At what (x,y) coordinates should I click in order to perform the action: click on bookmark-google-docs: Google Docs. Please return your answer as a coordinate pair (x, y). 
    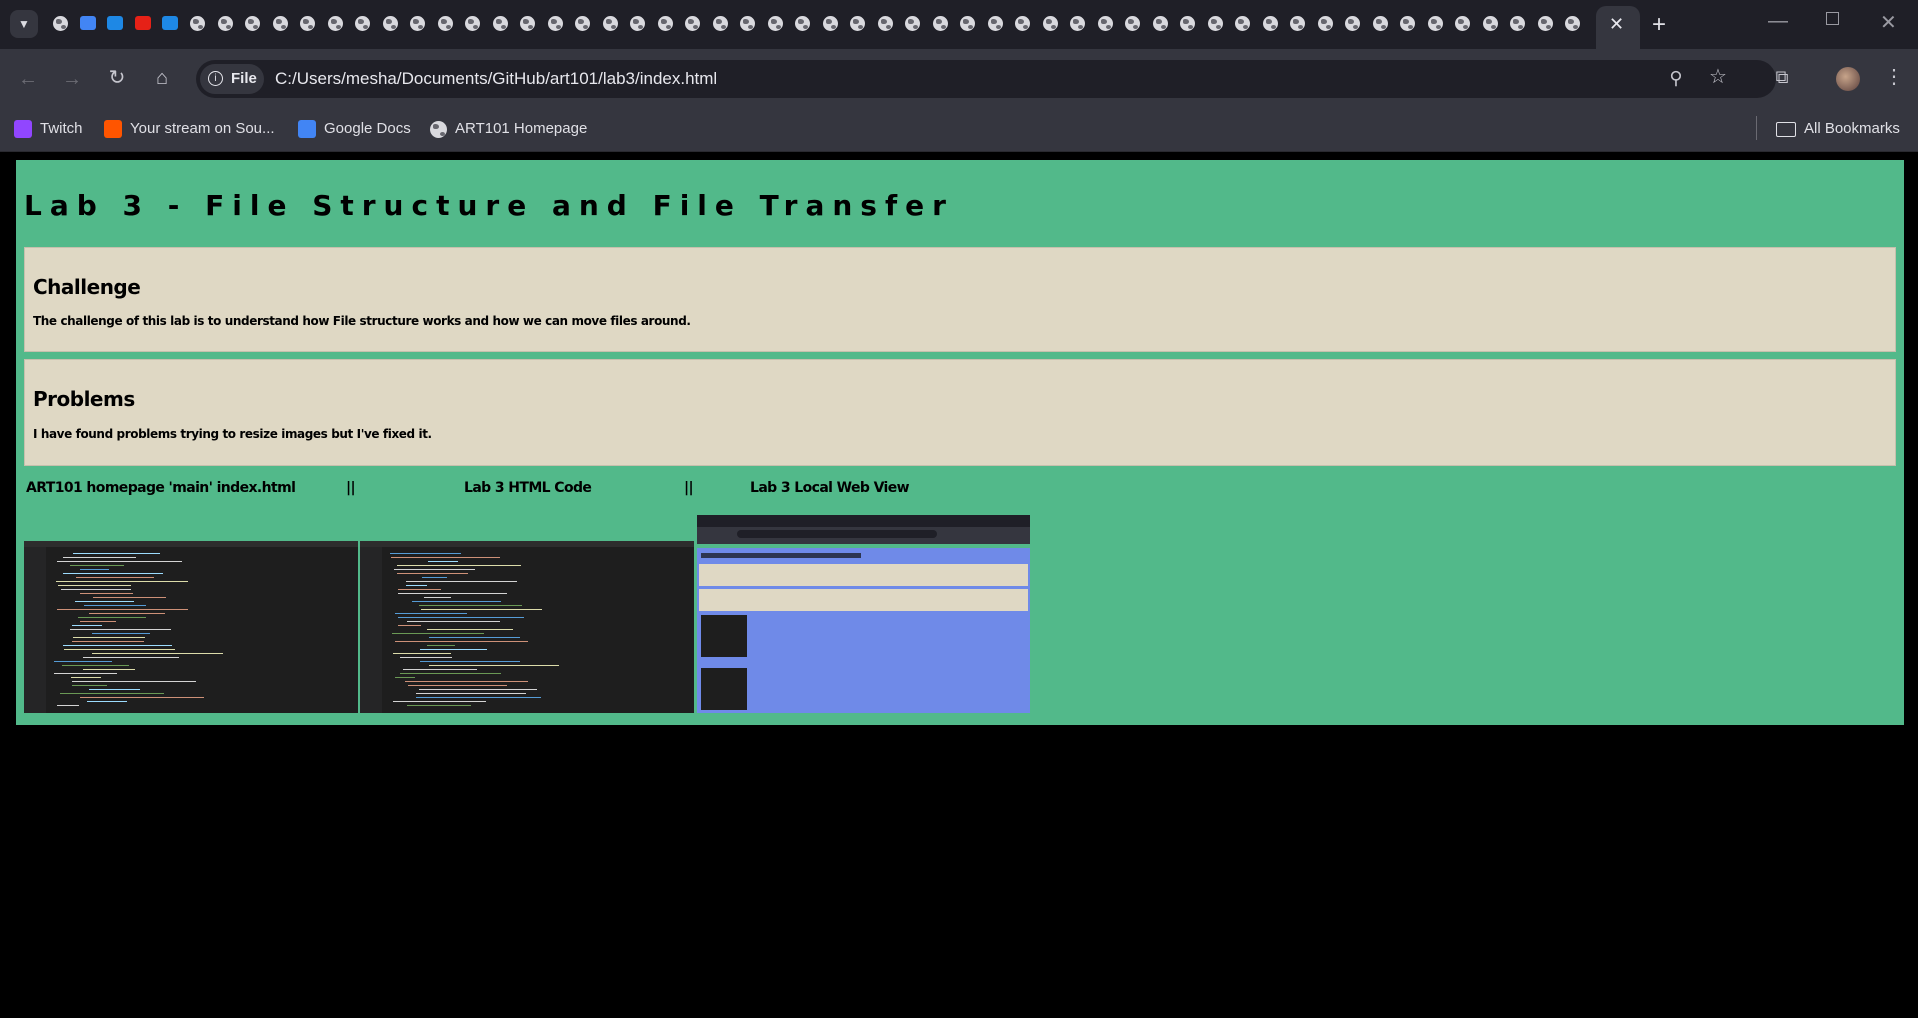
    Looking at the image, I should click on (354, 129).